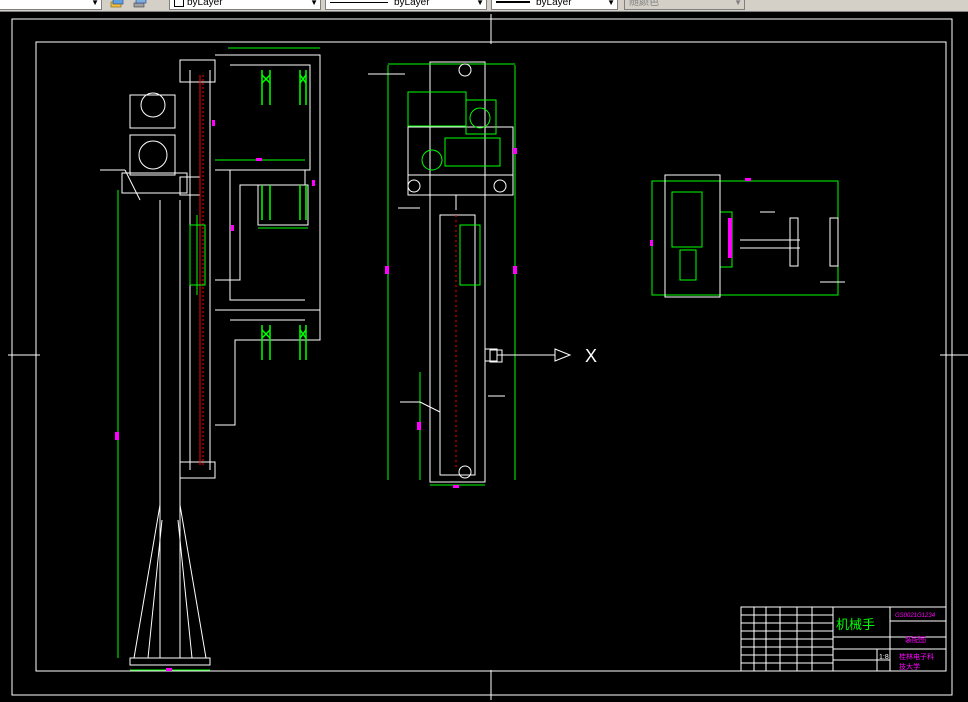  What do you see at coordinates (591, 356) in the screenshot?
I see `view-label: X` at bounding box center [591, 356].